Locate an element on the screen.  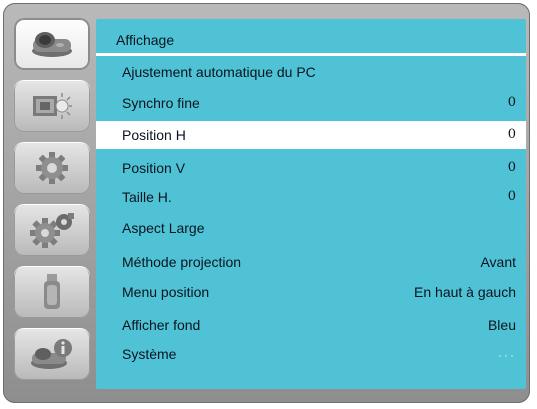
sidebar-item-expanded-setting is located at coordinates (52, 230).